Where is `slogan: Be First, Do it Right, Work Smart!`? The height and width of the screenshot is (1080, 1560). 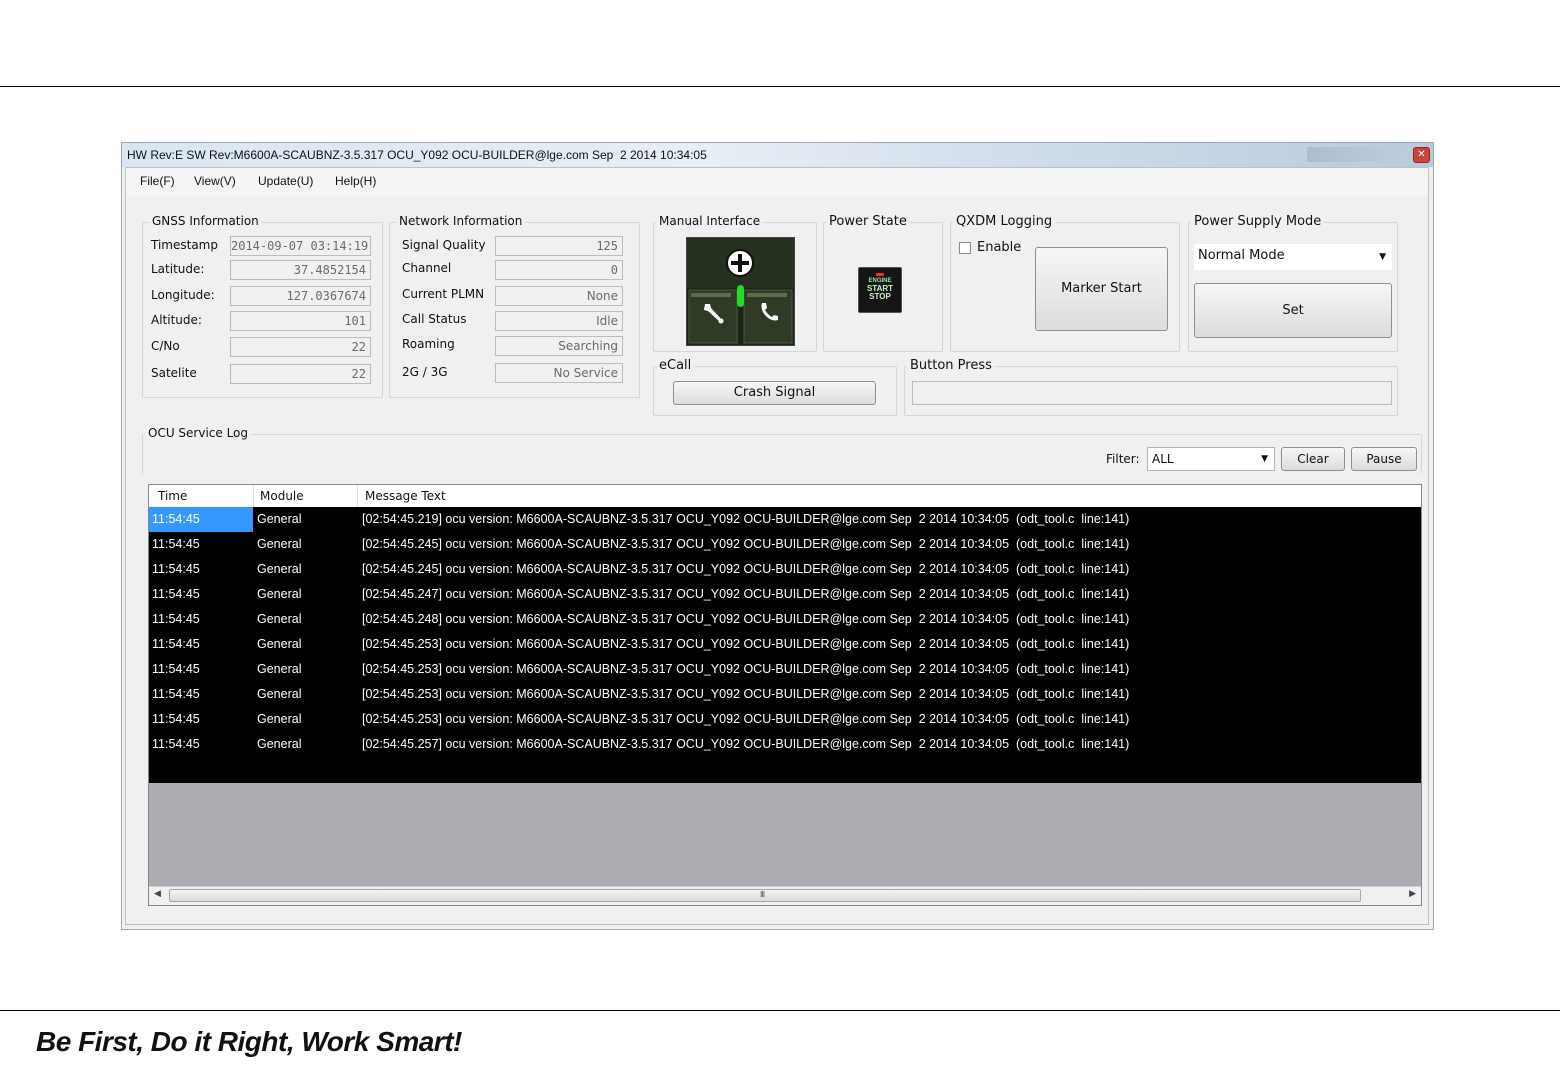
slogan: Be First, Do it Right, Work Smart! is located at coordinates (249, 1041).